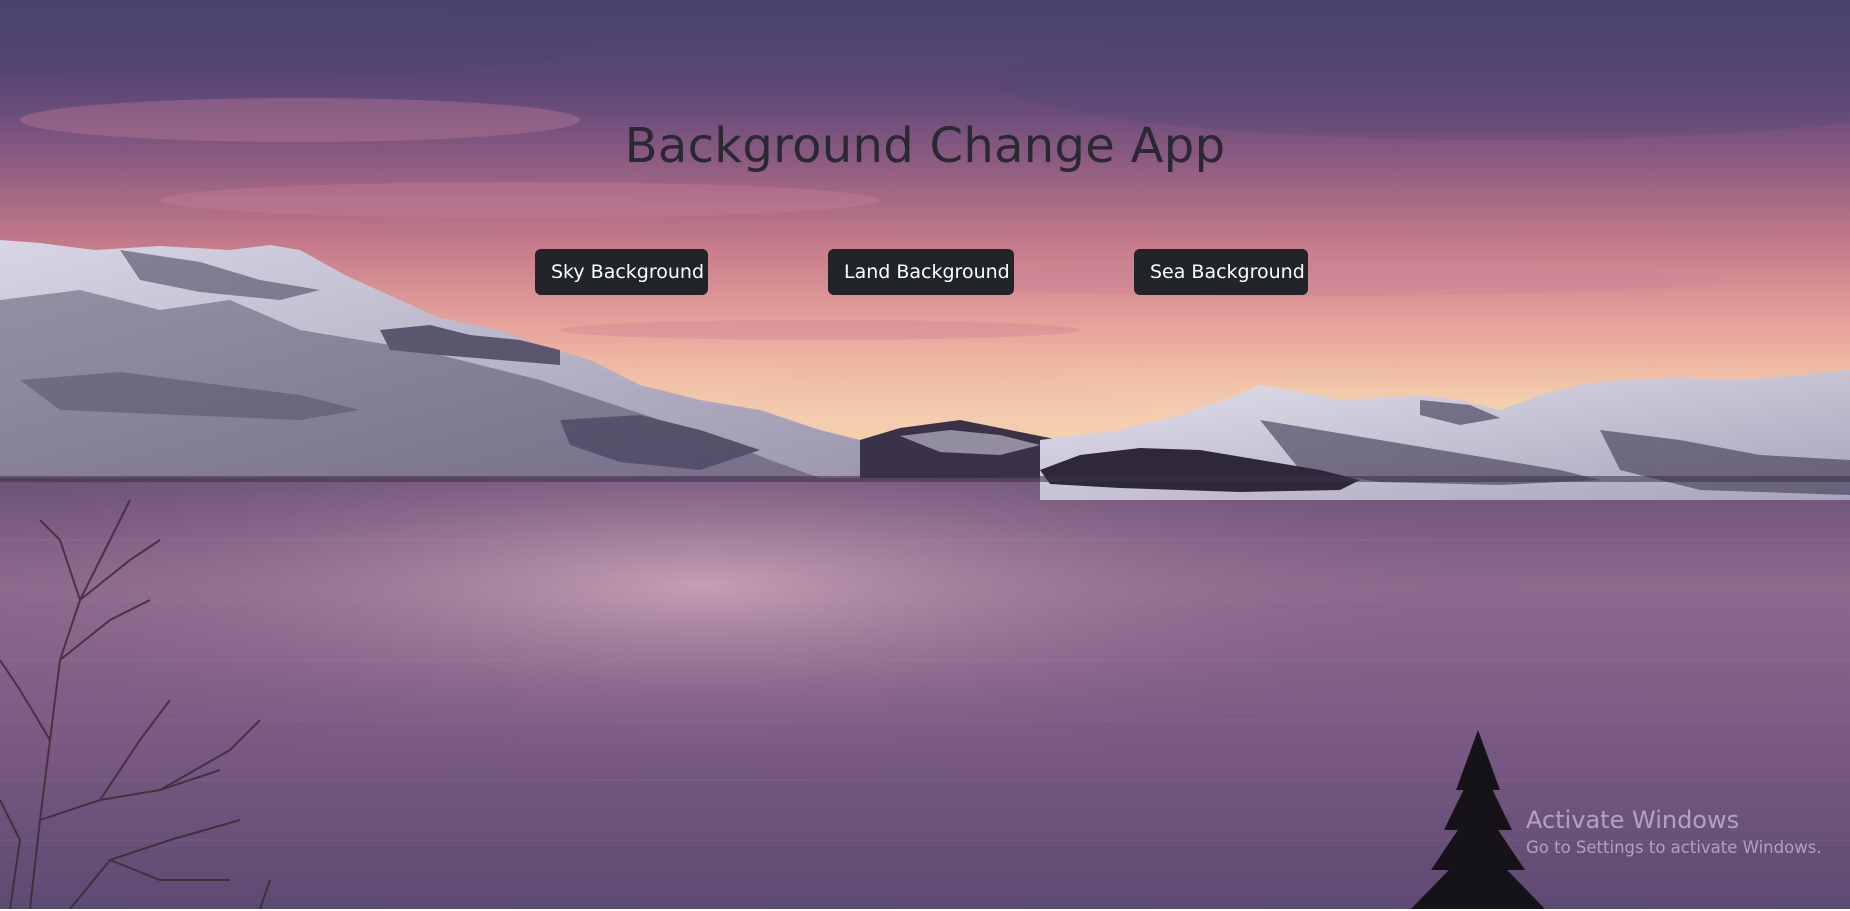  Describe the element at coordinates (621, 272) in the screenshot. I see `sky-background-button: Sky Background` at that location.